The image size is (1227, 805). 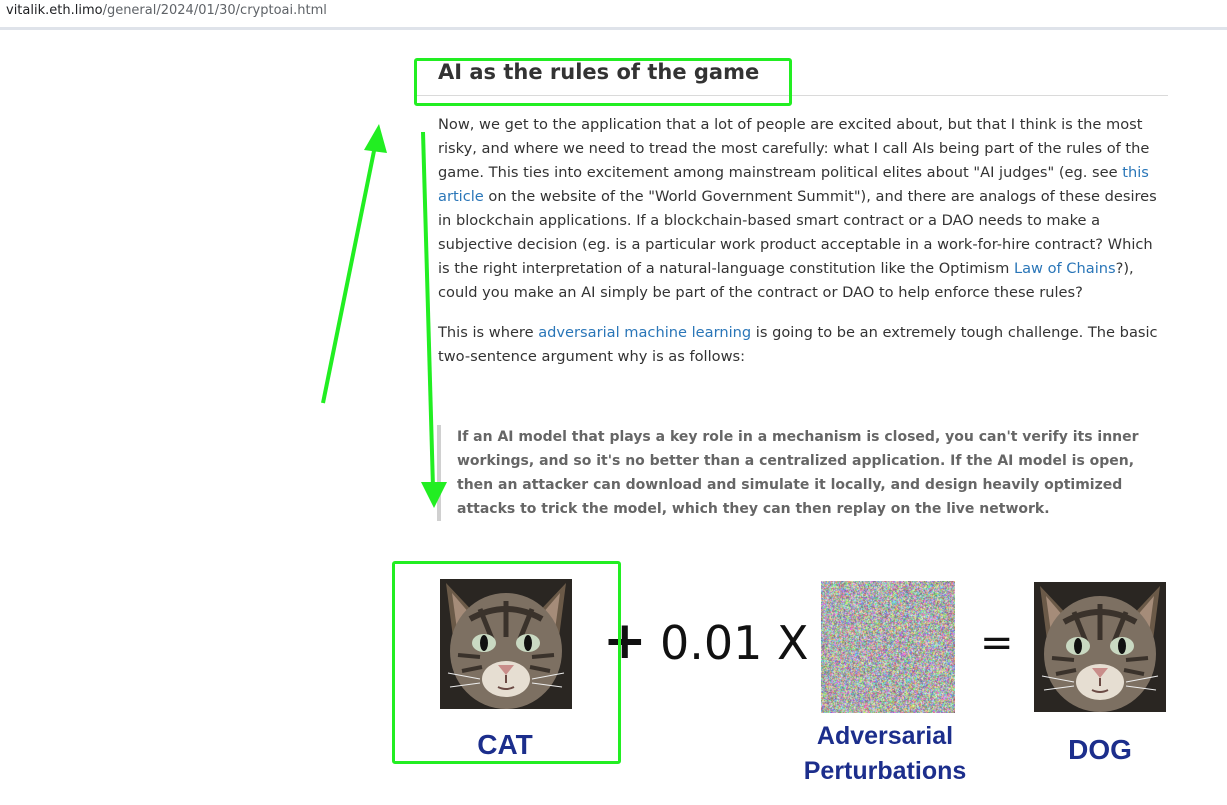 What do you see at coordinates (885, 736) in the screenshot?
I see `adversarial-caption-line1: Adversarial` at bounding box center [885, 736].